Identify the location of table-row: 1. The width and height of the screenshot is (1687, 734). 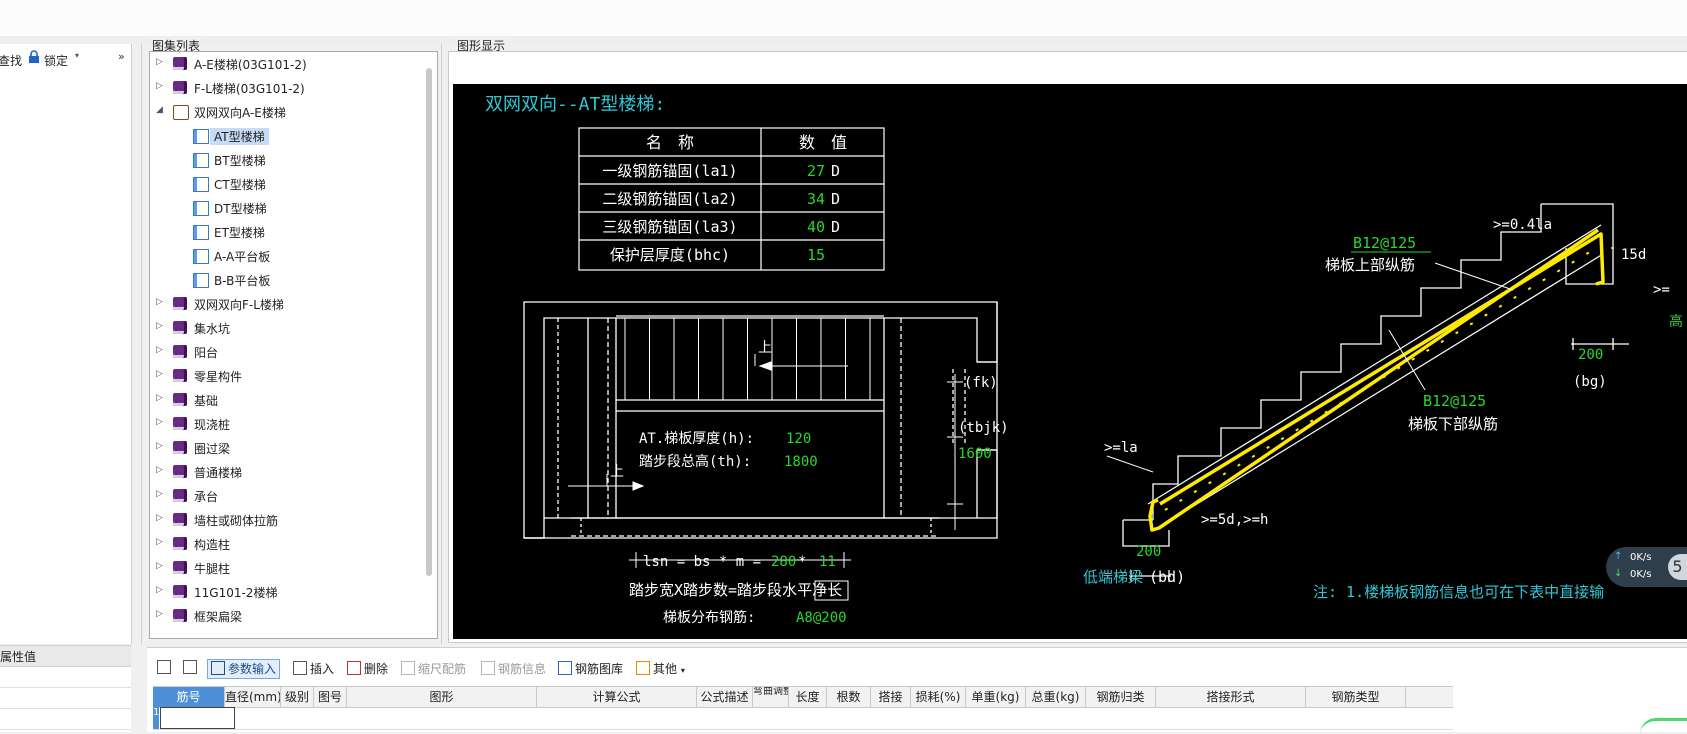
(803, 718).